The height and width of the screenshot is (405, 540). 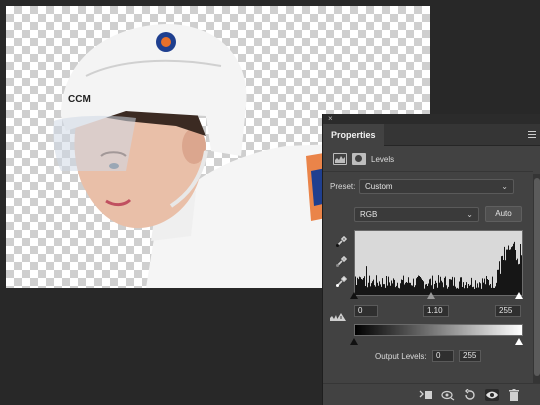 I want to click on reset-icon, so click(x=470, y=394).